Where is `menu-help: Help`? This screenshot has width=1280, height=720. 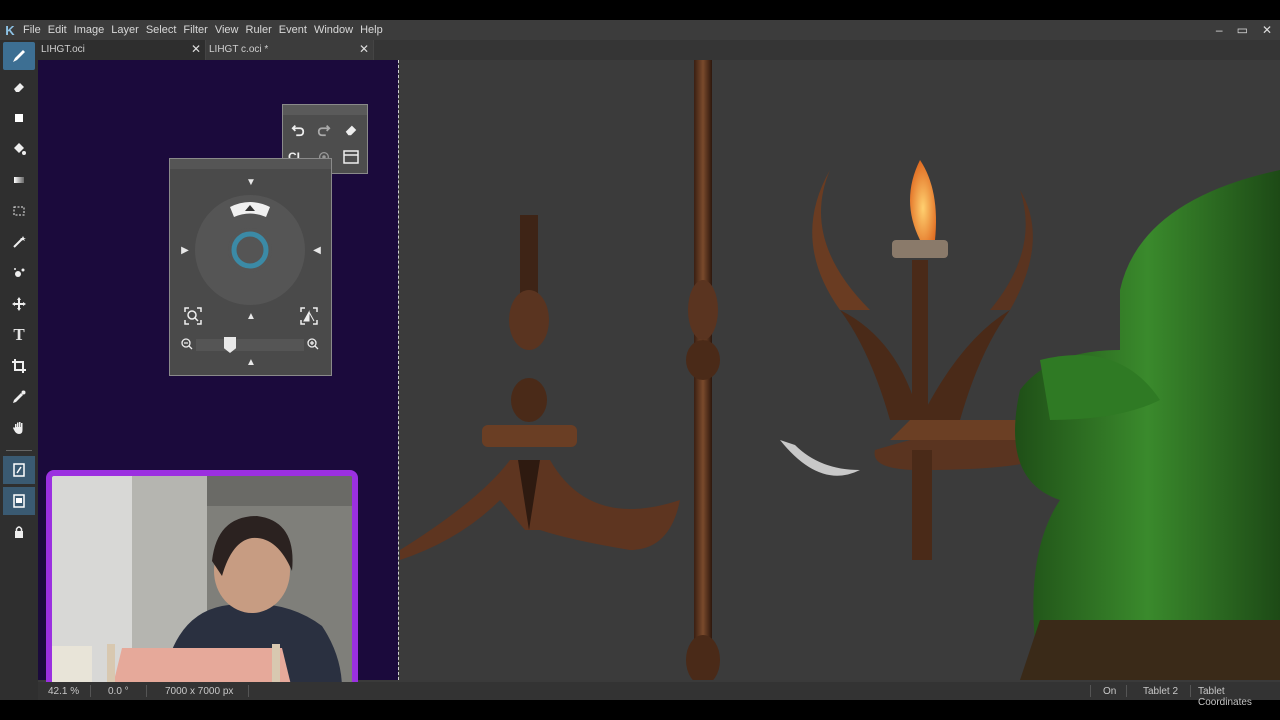
menu-help: Help is located at coordinates (371, 30).